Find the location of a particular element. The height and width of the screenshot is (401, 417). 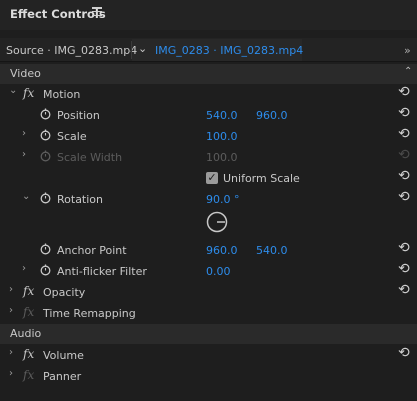

scale-width-value: 100.0 is located at coordinates (222, 157).